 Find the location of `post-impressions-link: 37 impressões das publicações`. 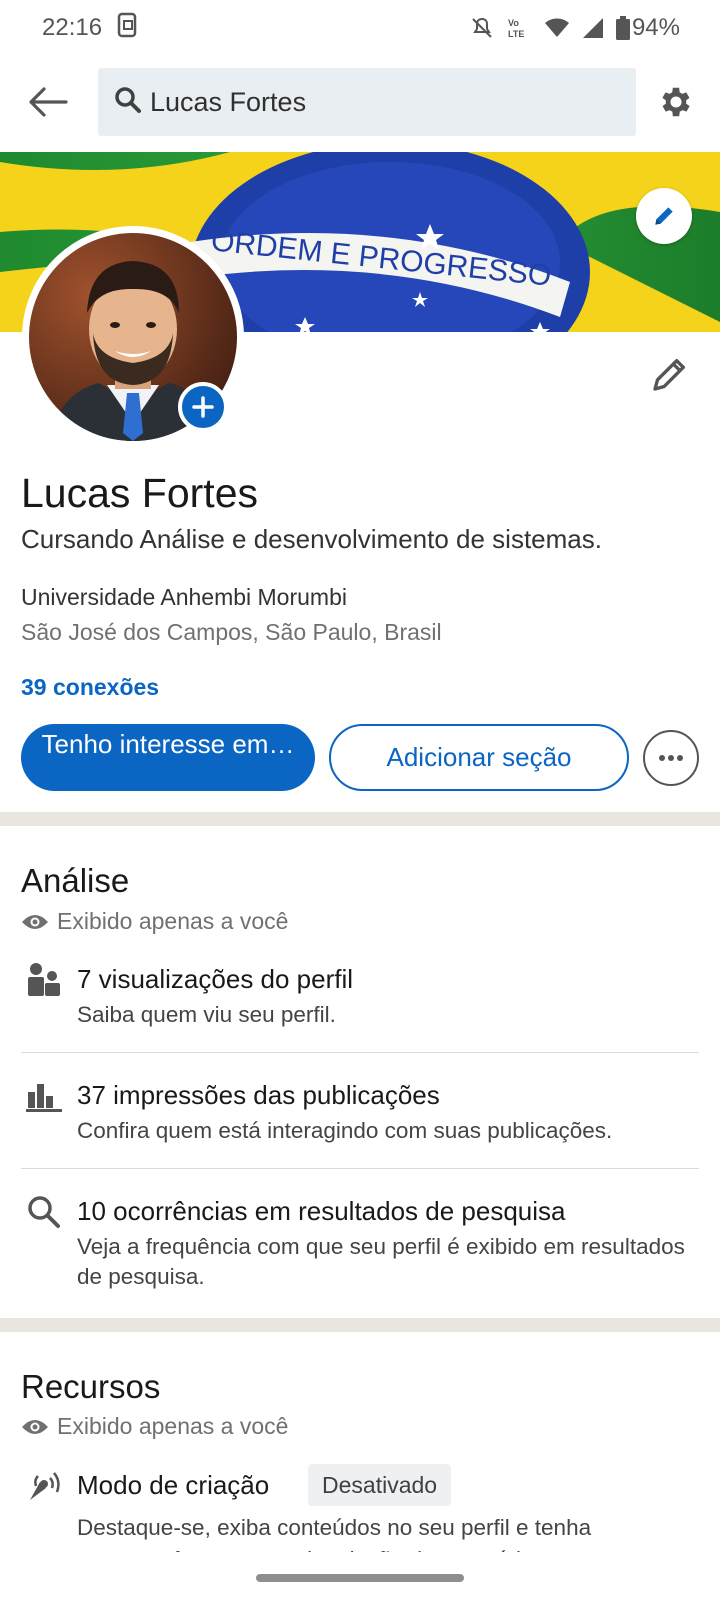

post-impressions-link: 37 impressões das publicações is located at coordinates (258, 1095).